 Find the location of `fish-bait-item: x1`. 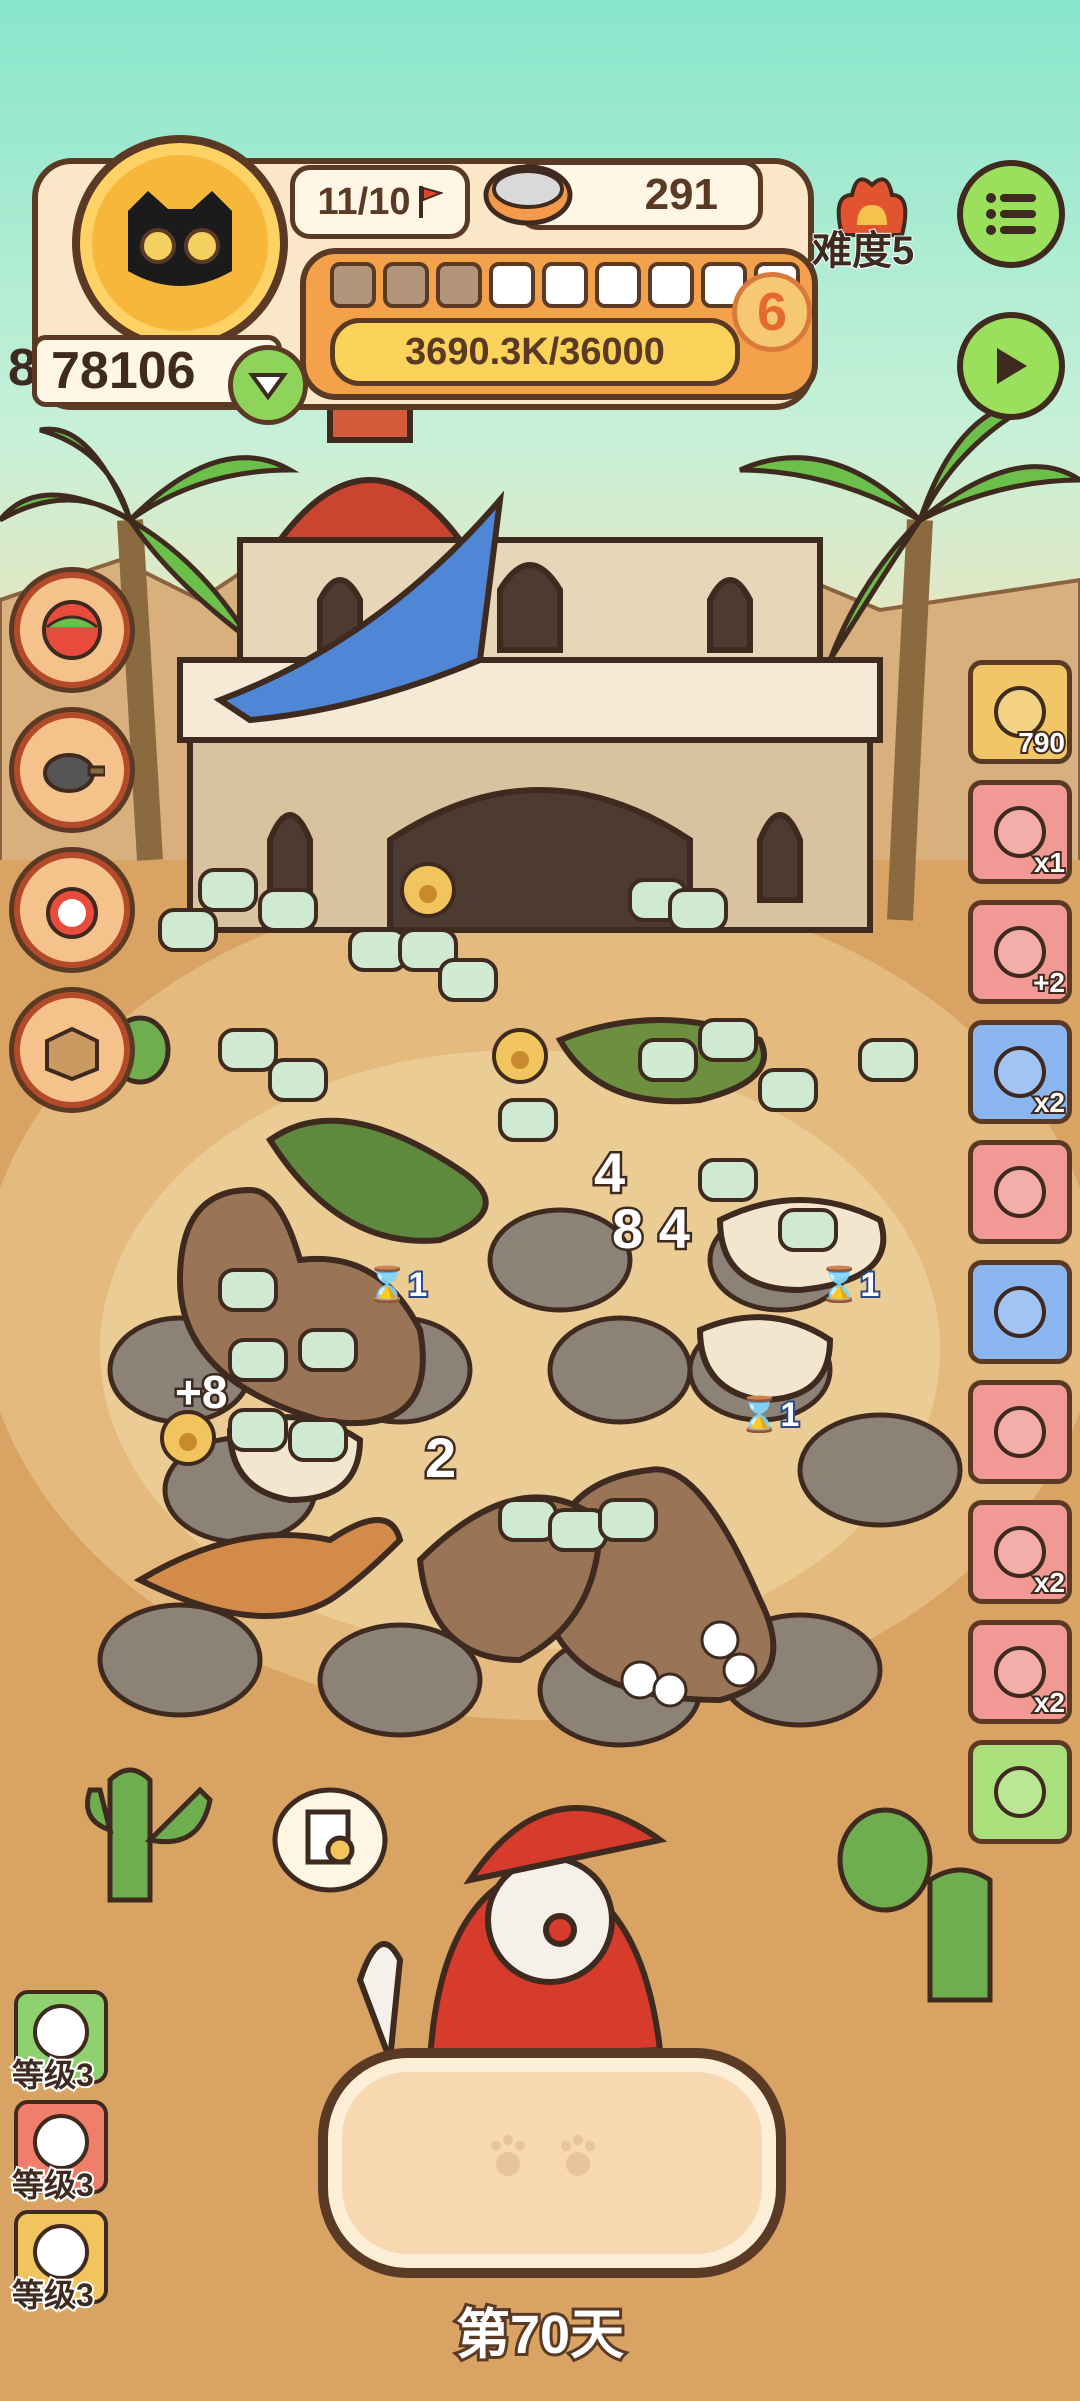

fish-bait-item: x1 is located at coordinates (1020, 832).